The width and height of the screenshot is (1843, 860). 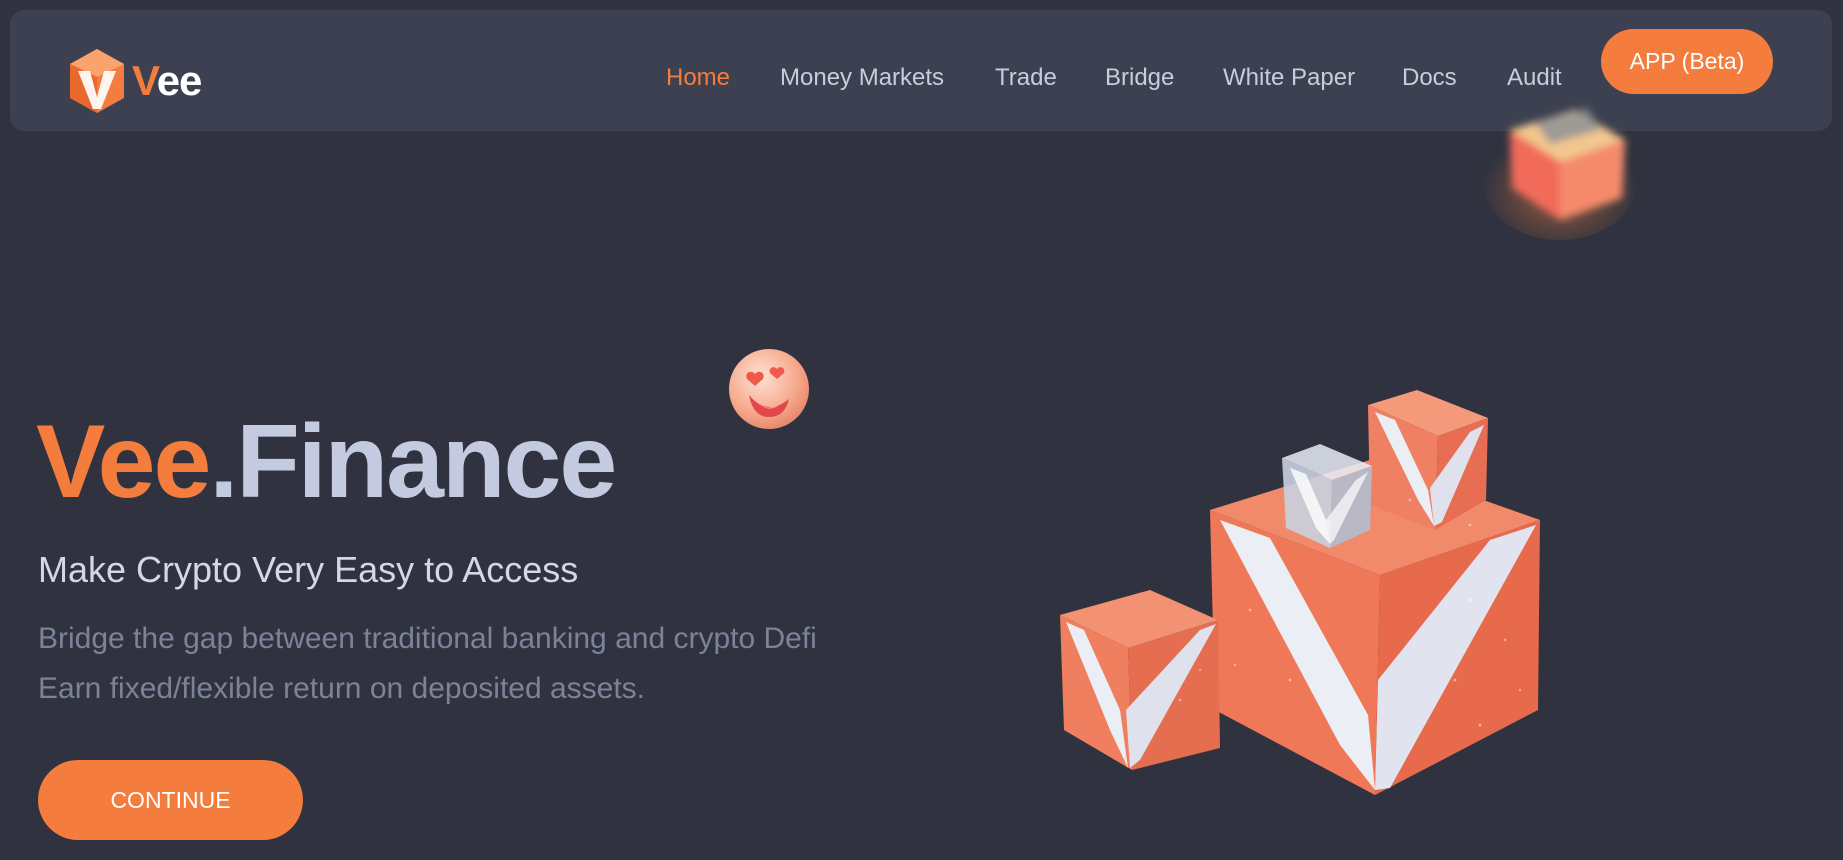 I want to click on vee-hexagon-logo-icon, so click(x=97, y=81).